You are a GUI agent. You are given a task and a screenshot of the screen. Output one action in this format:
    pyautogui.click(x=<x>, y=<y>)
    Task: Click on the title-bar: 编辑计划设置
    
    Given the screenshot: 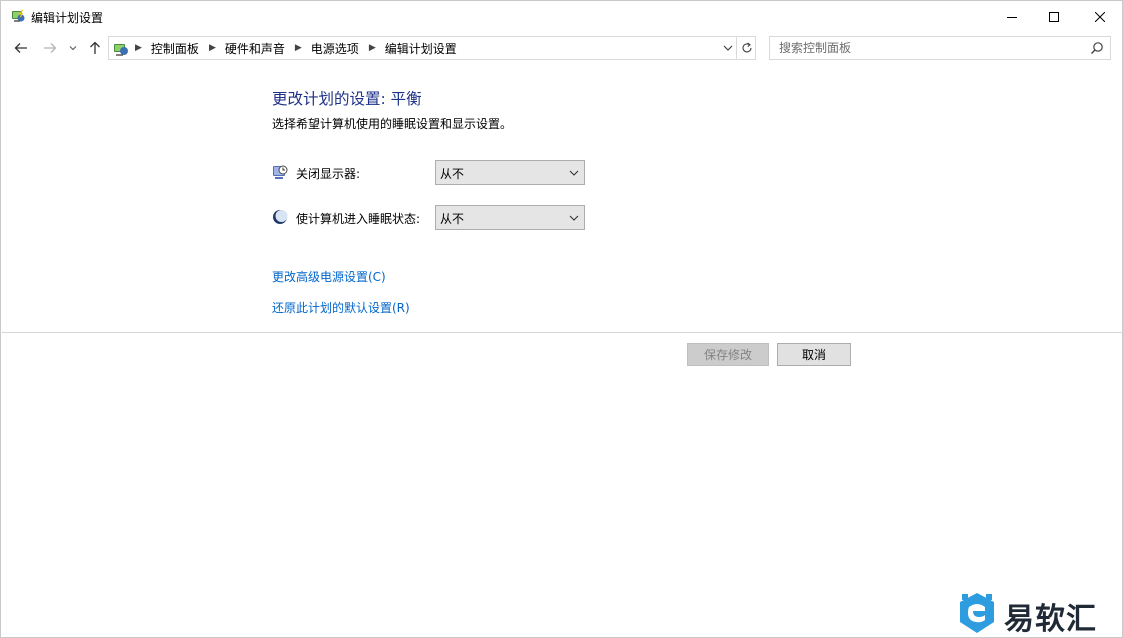 What is the action you would take?
    pyautogui.click(x=561, y=16)
    